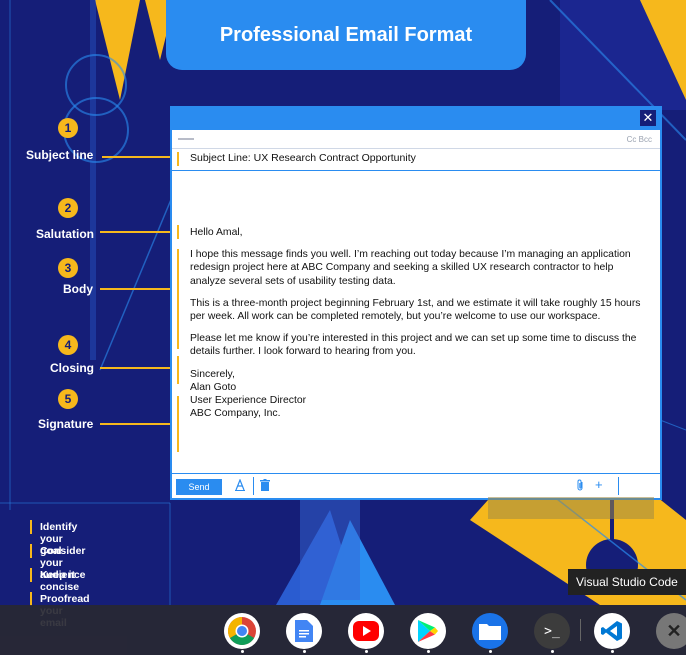  What do you see at coordinates (138, 157) in the screenshot?
I see `connector-subject` at bounding box center [138, 157].